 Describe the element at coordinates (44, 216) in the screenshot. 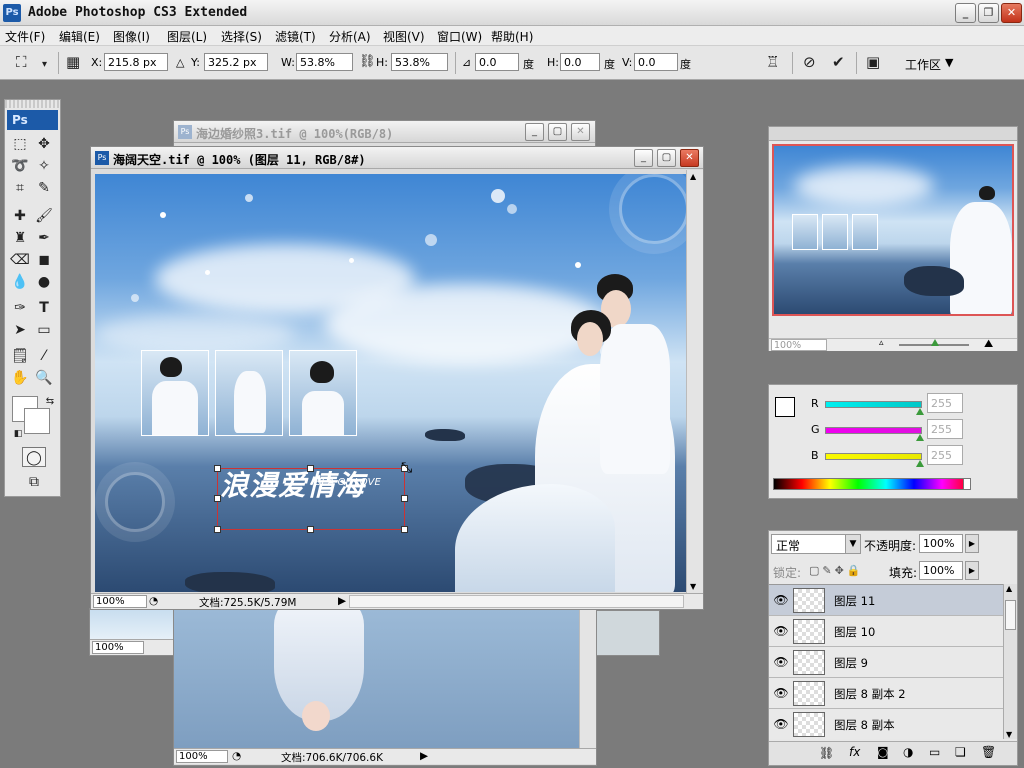

I see `brush-tool-icon: 🖌` at that location.